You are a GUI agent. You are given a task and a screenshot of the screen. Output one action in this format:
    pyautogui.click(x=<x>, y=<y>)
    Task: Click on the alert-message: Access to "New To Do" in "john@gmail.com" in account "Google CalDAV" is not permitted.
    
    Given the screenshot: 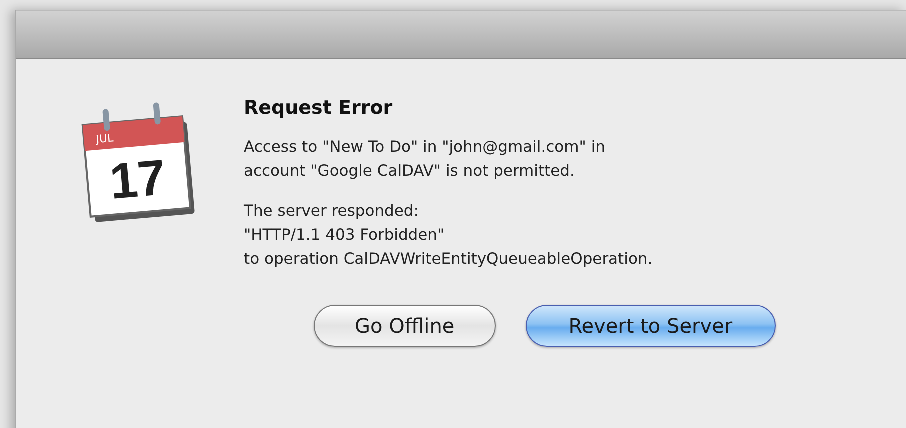 What is the action you would take?
    pyautogui.click(x=425, y=159)
    